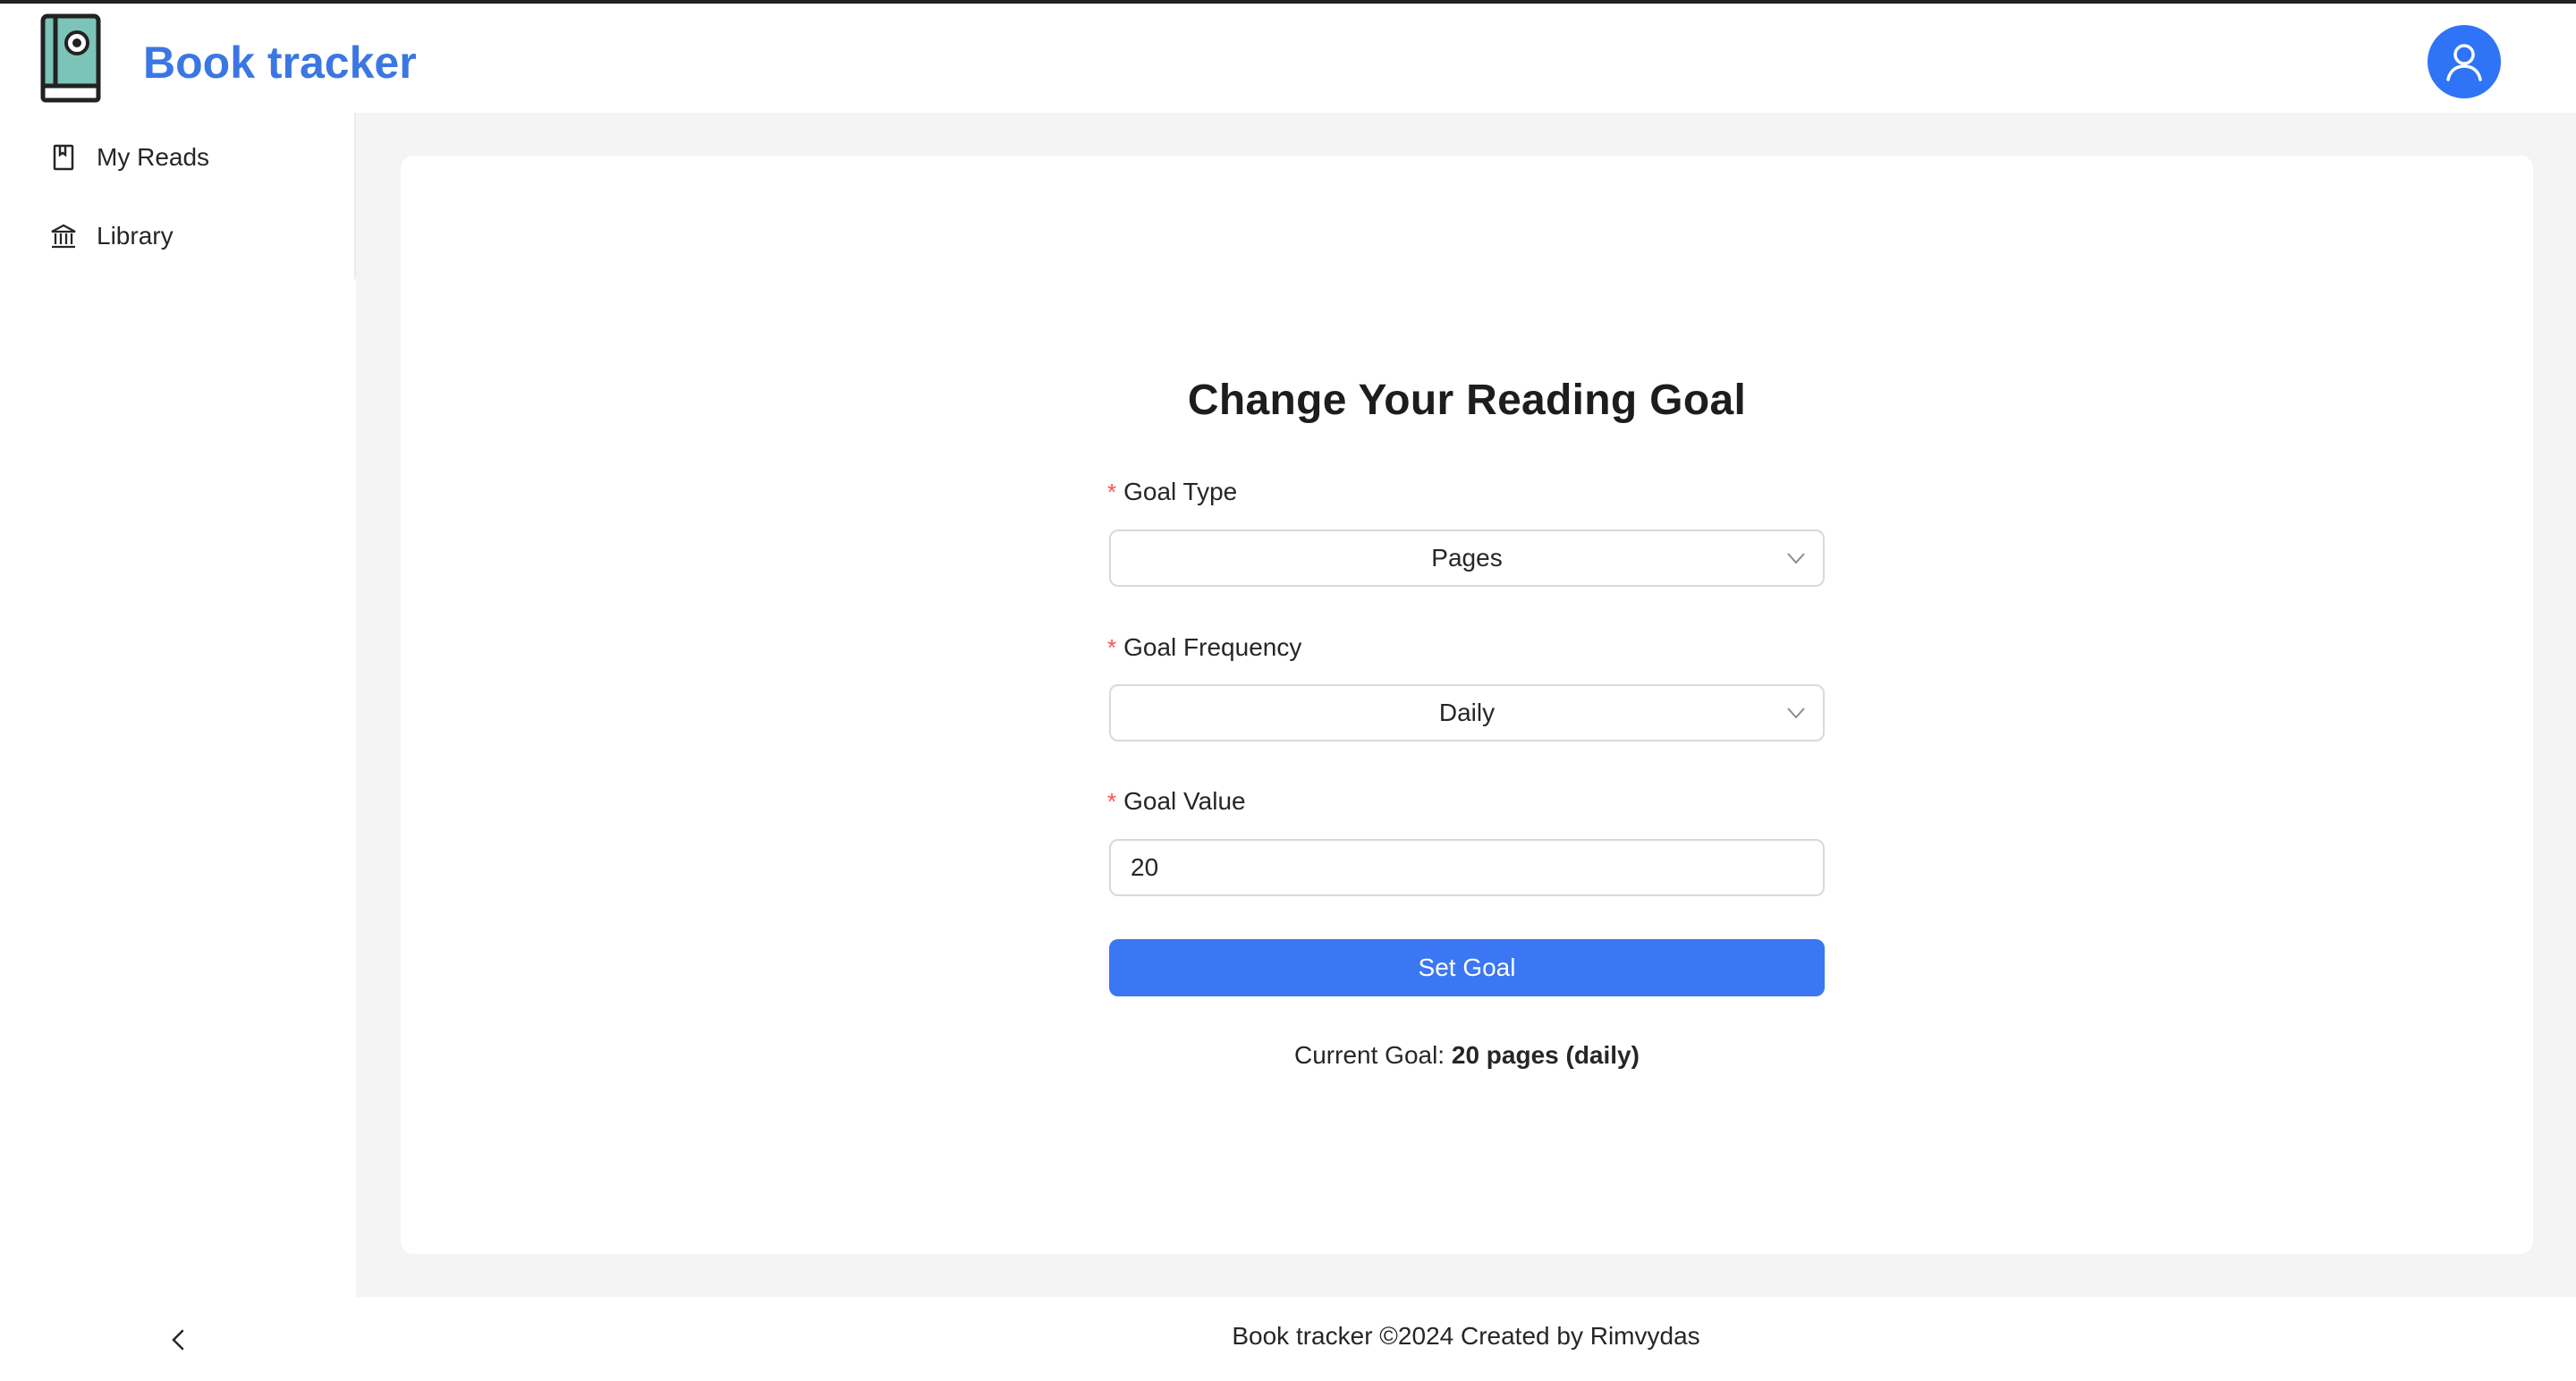  I want to click on sidebar: My Reads Library, so click(178, 706).